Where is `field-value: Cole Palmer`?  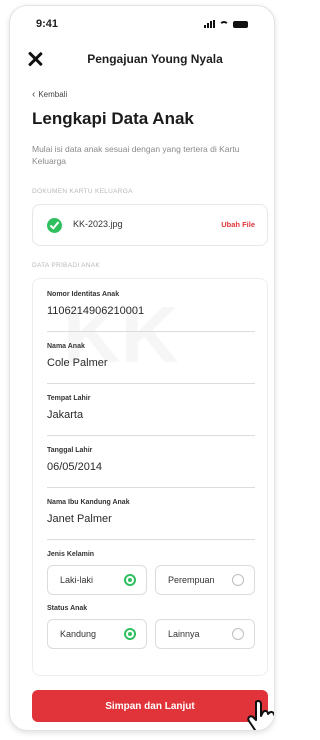
field-value: Cole Palmer is located at coordinates (77, 363).